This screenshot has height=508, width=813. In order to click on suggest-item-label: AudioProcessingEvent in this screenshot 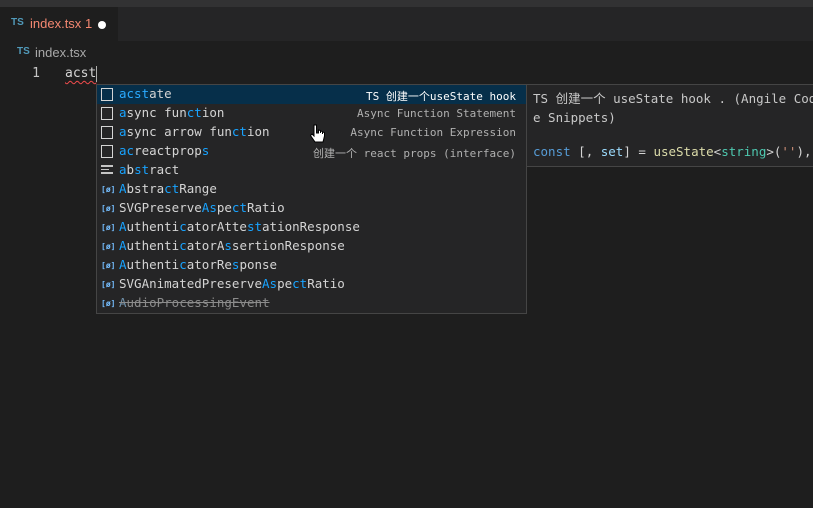, I will do `click(194, 302)`.